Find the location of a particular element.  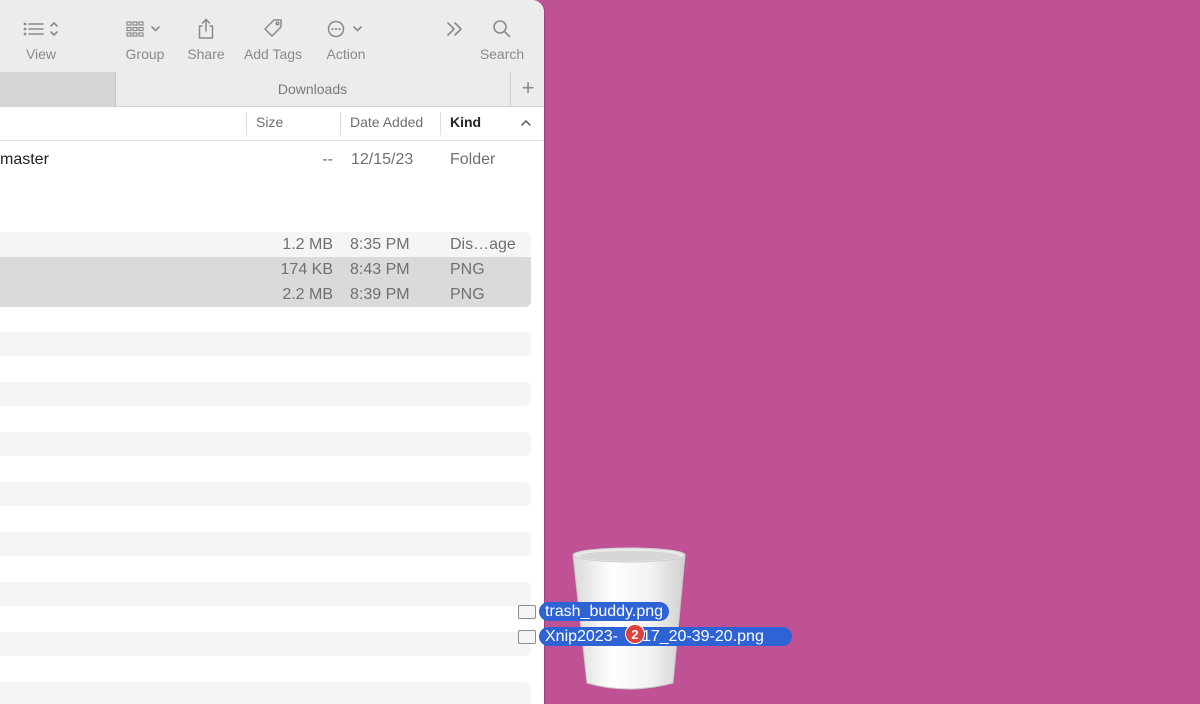

table-row-selected: 174 KB 8:43 PM PNG is located at coordinates (265, 269).